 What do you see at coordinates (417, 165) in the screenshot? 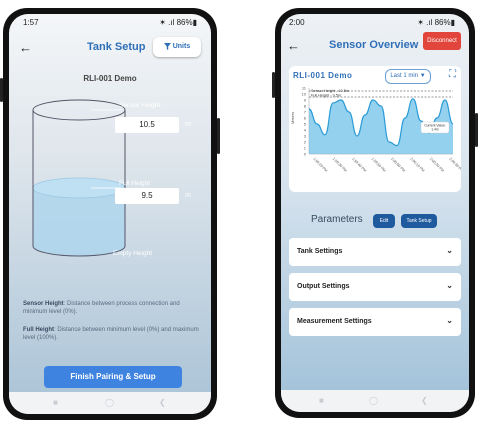
I see `x-tick-label: 2:00:10 PM` at bounding box center [417, 165].